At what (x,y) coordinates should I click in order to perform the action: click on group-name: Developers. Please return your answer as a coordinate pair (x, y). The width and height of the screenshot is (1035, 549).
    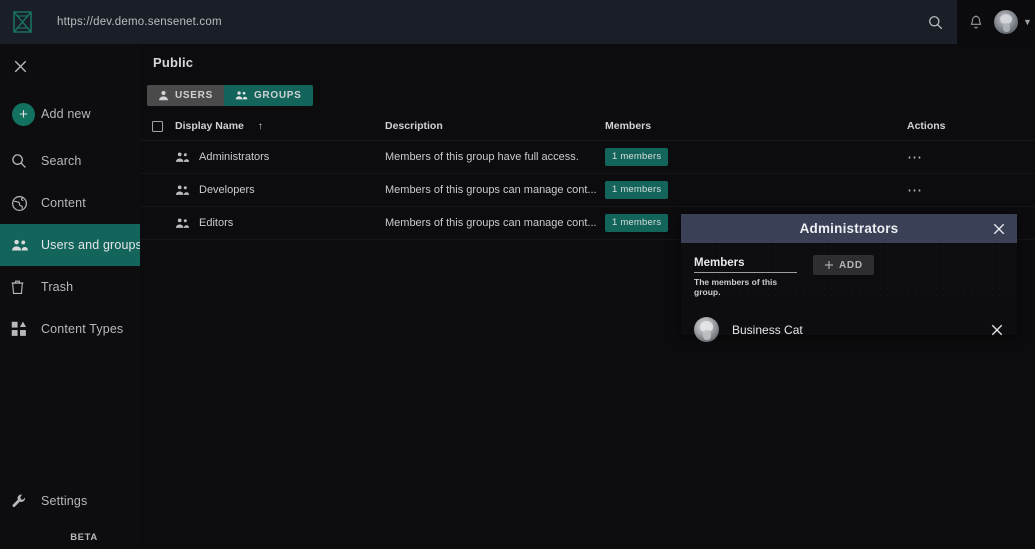
    Looking at the image, I should click on (227, 190).